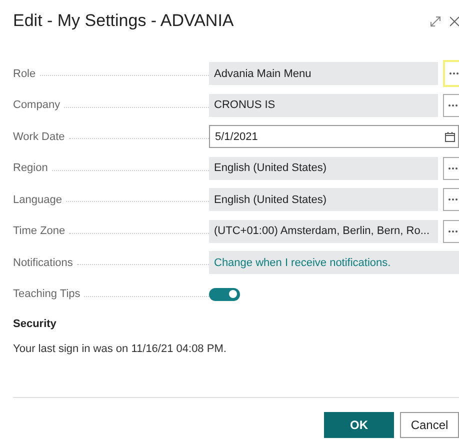 The image size is (459, 439). I want to click on field-label: Company, so click(36, 105).